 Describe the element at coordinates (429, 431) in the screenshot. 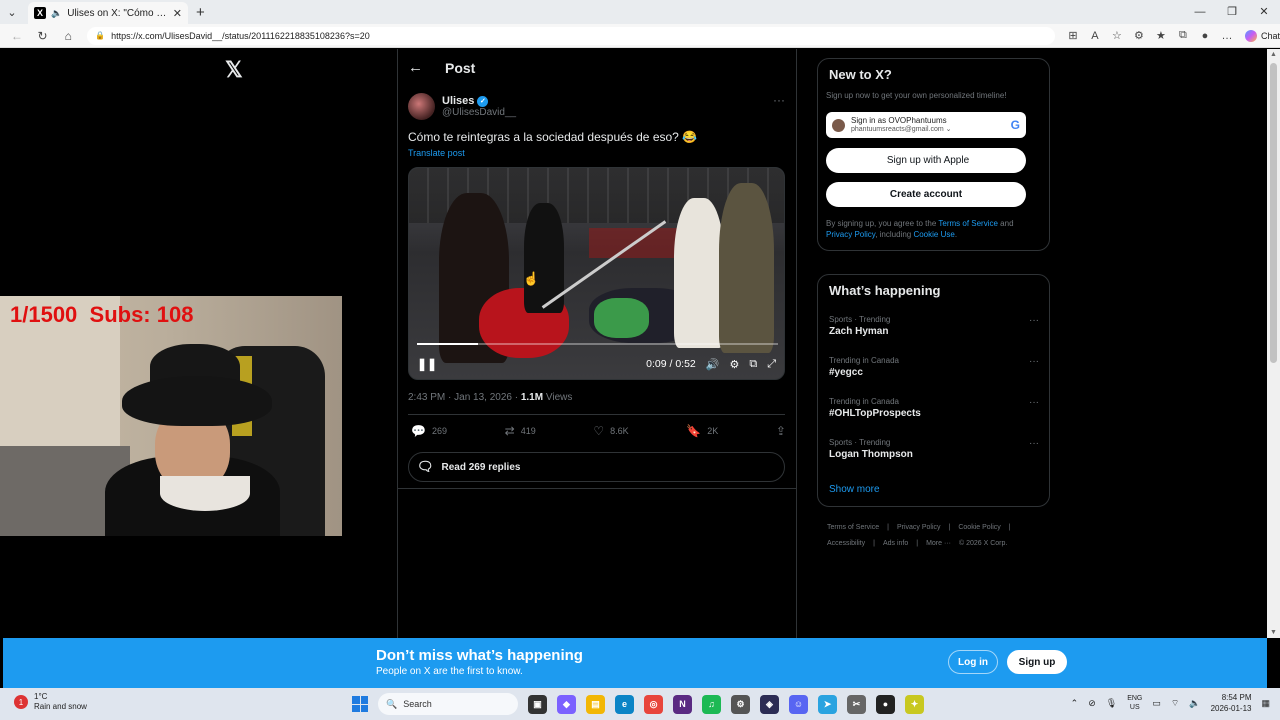

I see `reply-button: 💬 269` at that location.